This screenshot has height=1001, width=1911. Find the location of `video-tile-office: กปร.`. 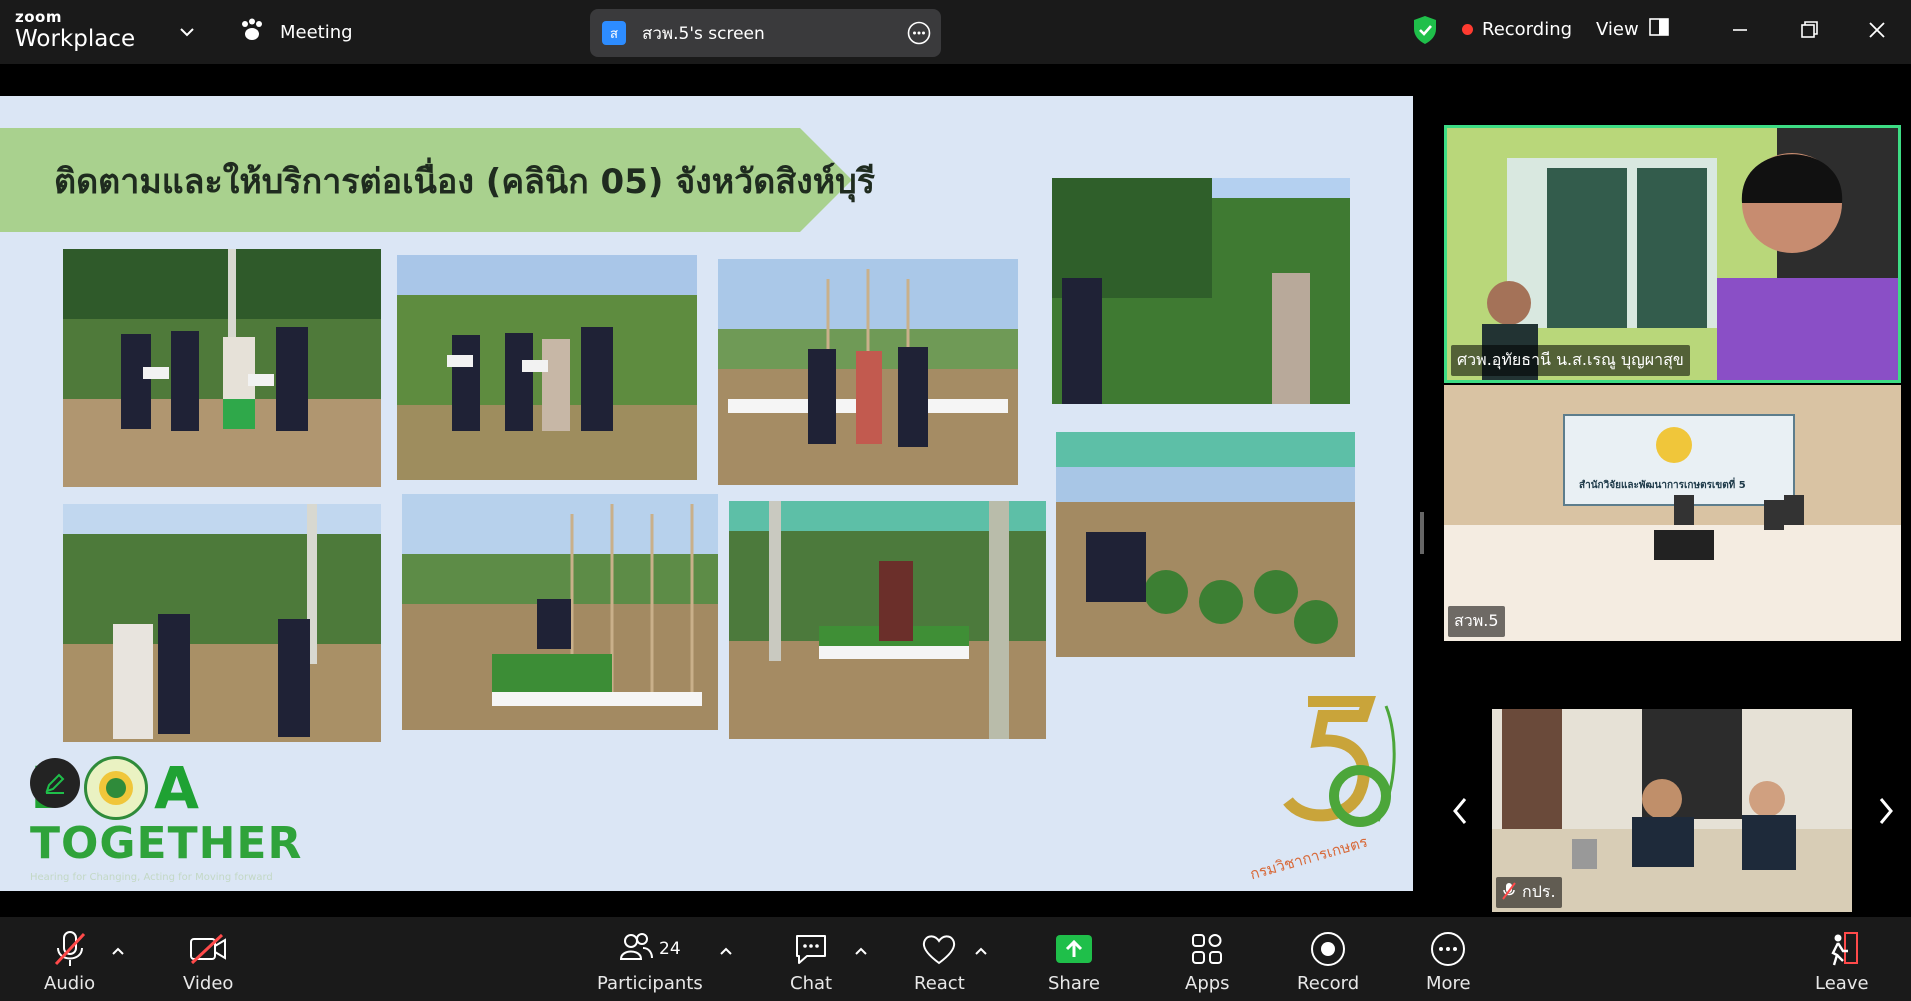

video-tile-office: กปร. is located at coordinates (1672, 810).